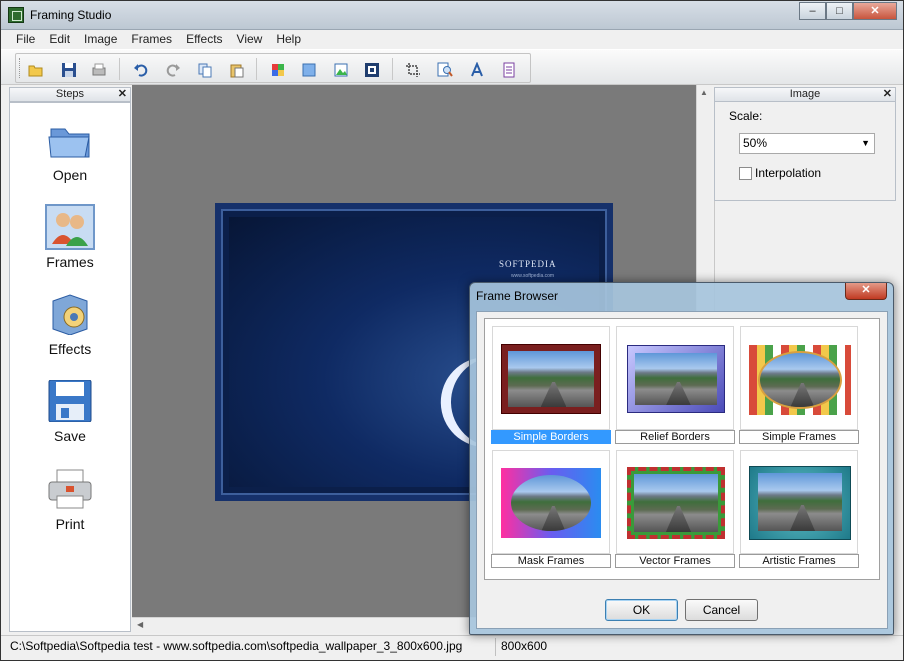  Describe the element at coordinates (70, 349) in the screenshot. I see `step-effects-label: Effects` at that location.